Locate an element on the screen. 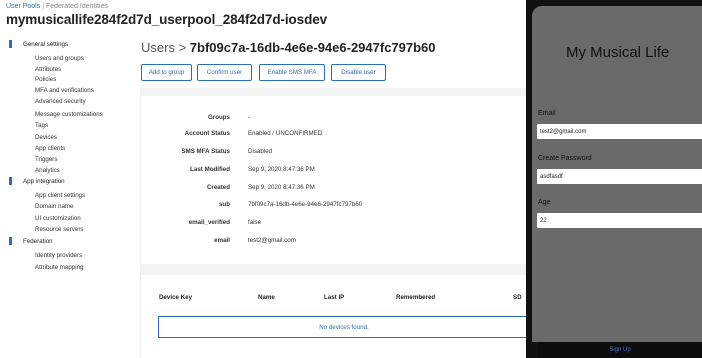  app-title: My Musical Life is located at coordinates (618, 52).